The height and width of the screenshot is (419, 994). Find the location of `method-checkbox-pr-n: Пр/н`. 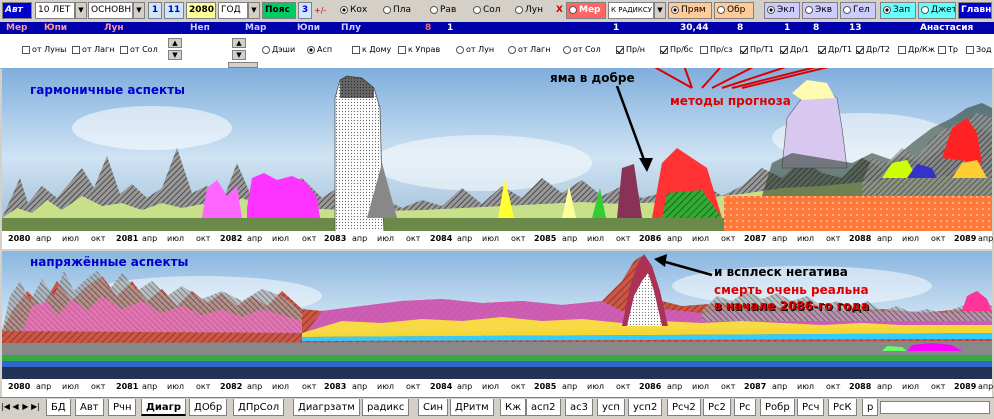

method-checkbox-pr-n: Пр/н is located at coordinates (630, 50).